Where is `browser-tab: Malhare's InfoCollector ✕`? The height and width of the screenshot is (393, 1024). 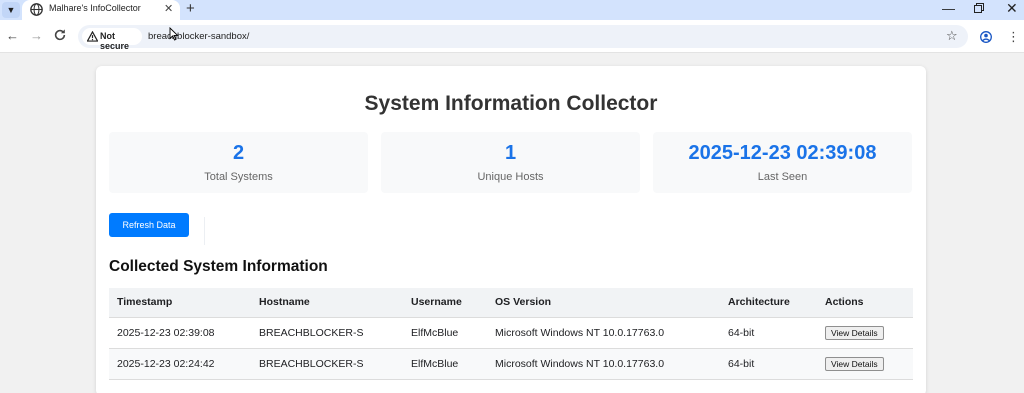
browser-tab: Malhare's InfoCollector ✕ is located at coordinates (101, 10).